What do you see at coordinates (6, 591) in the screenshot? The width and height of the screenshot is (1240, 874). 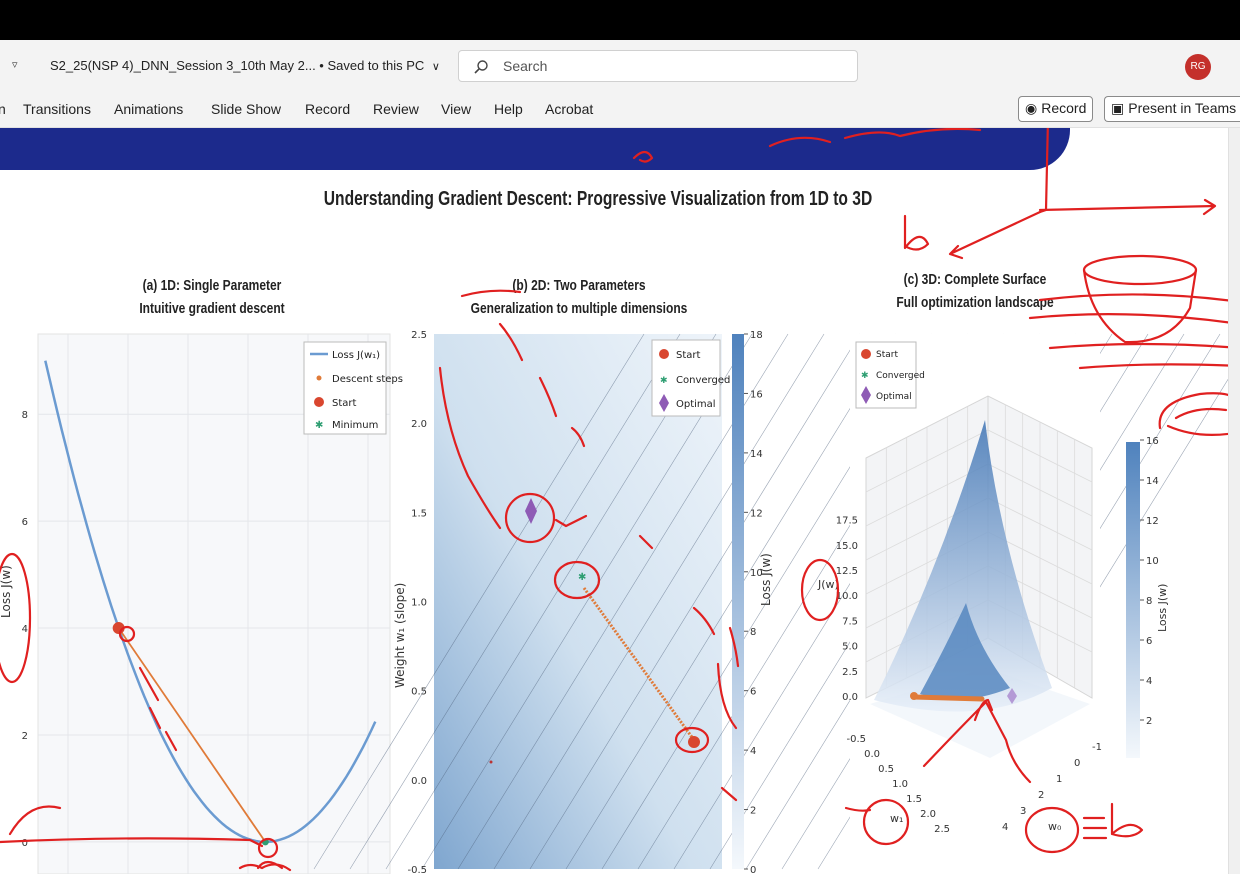 I see `chart-a-ylabel: Loss J(w)` at bounding box center [6, 591].